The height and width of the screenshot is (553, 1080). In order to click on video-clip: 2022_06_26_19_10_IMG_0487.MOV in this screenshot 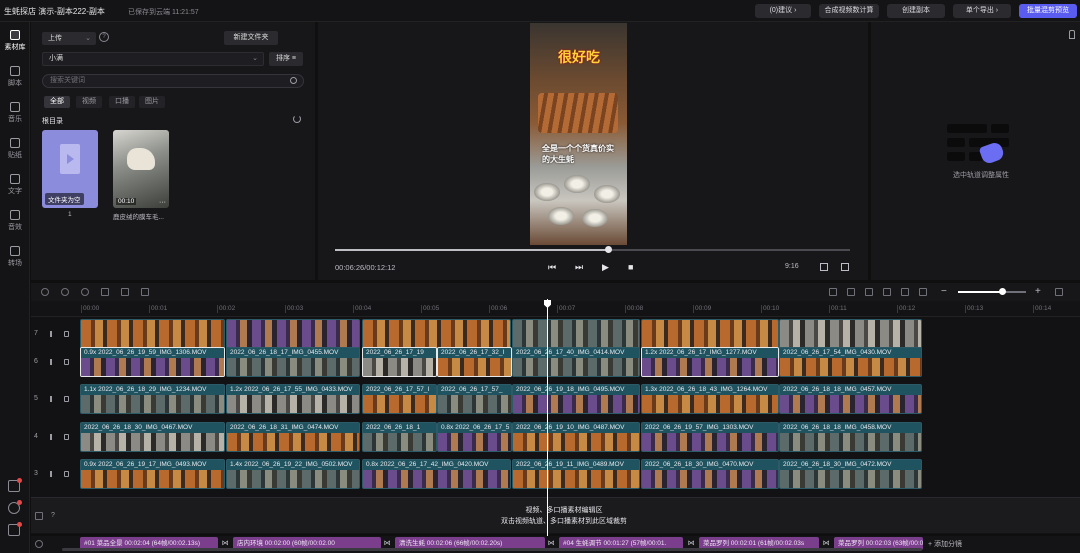, I will do `click(576, 437)`.